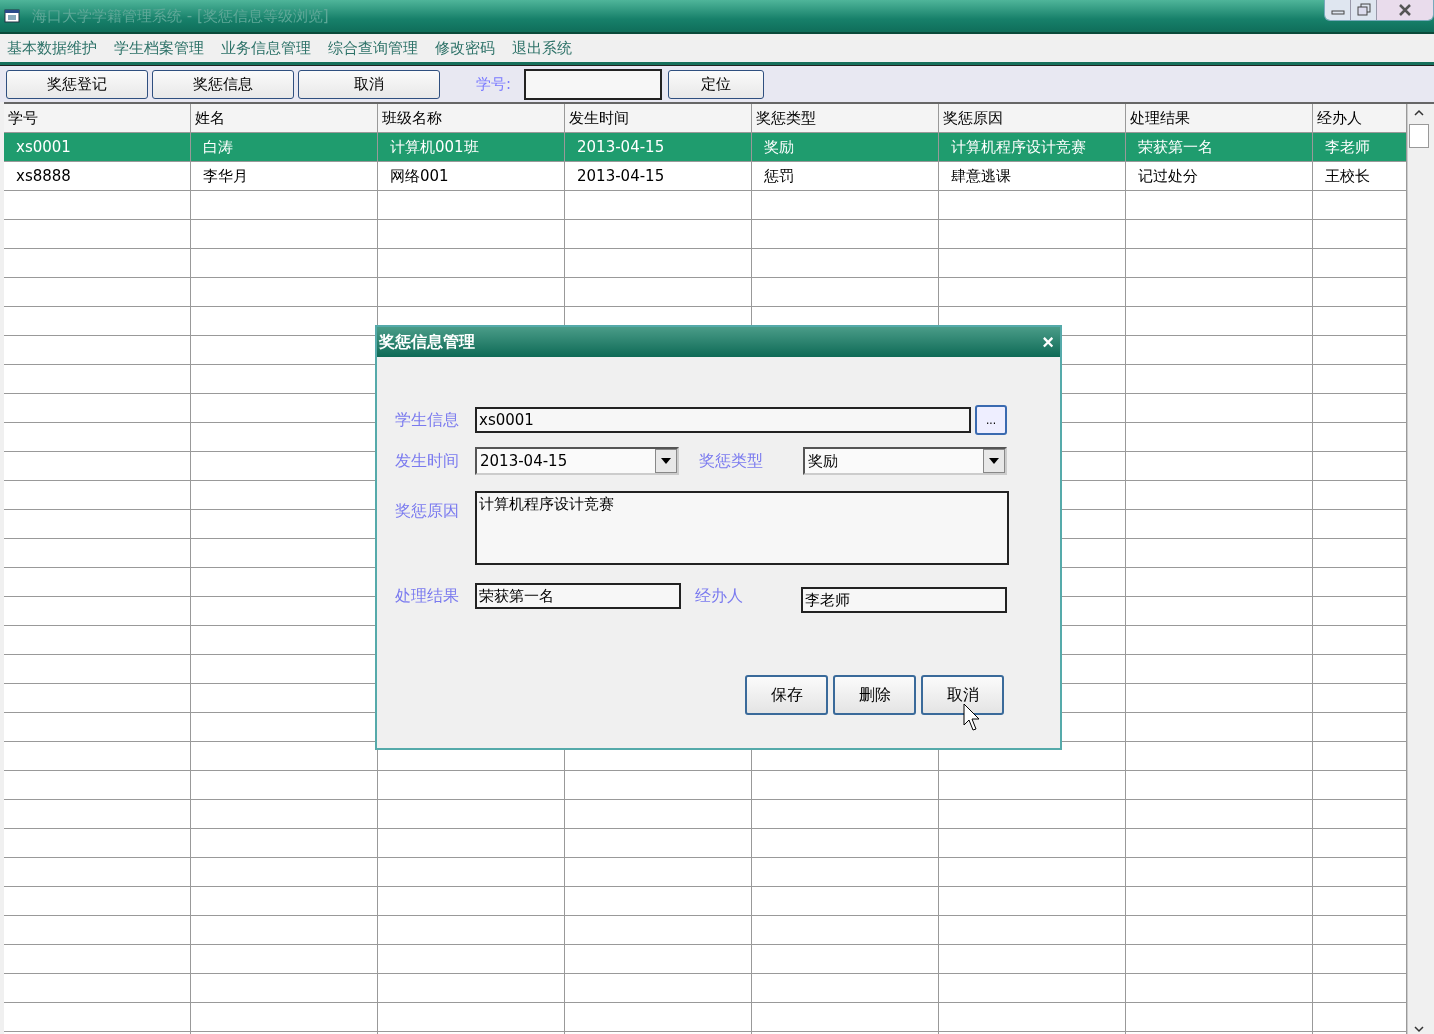 Image resolution: width=1434 pixels, height=1034 pixels. I want to click on column-header: 学号, so click(97, 118).